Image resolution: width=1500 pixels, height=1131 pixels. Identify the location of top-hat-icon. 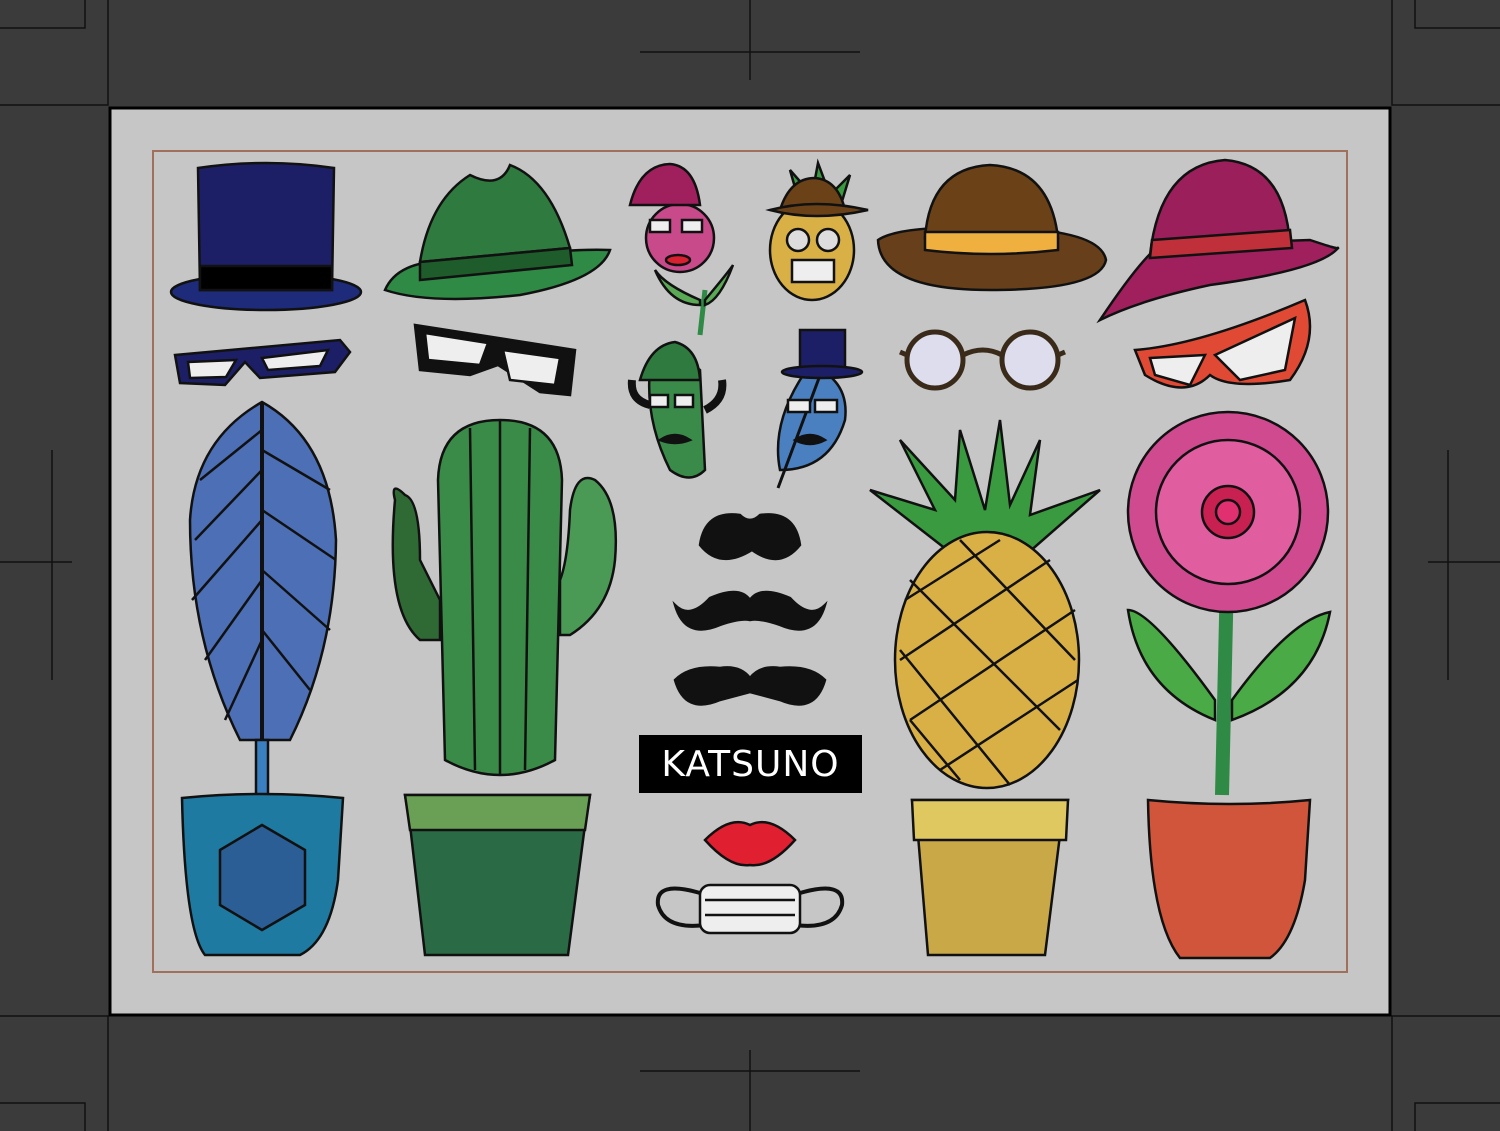
(266, 236).